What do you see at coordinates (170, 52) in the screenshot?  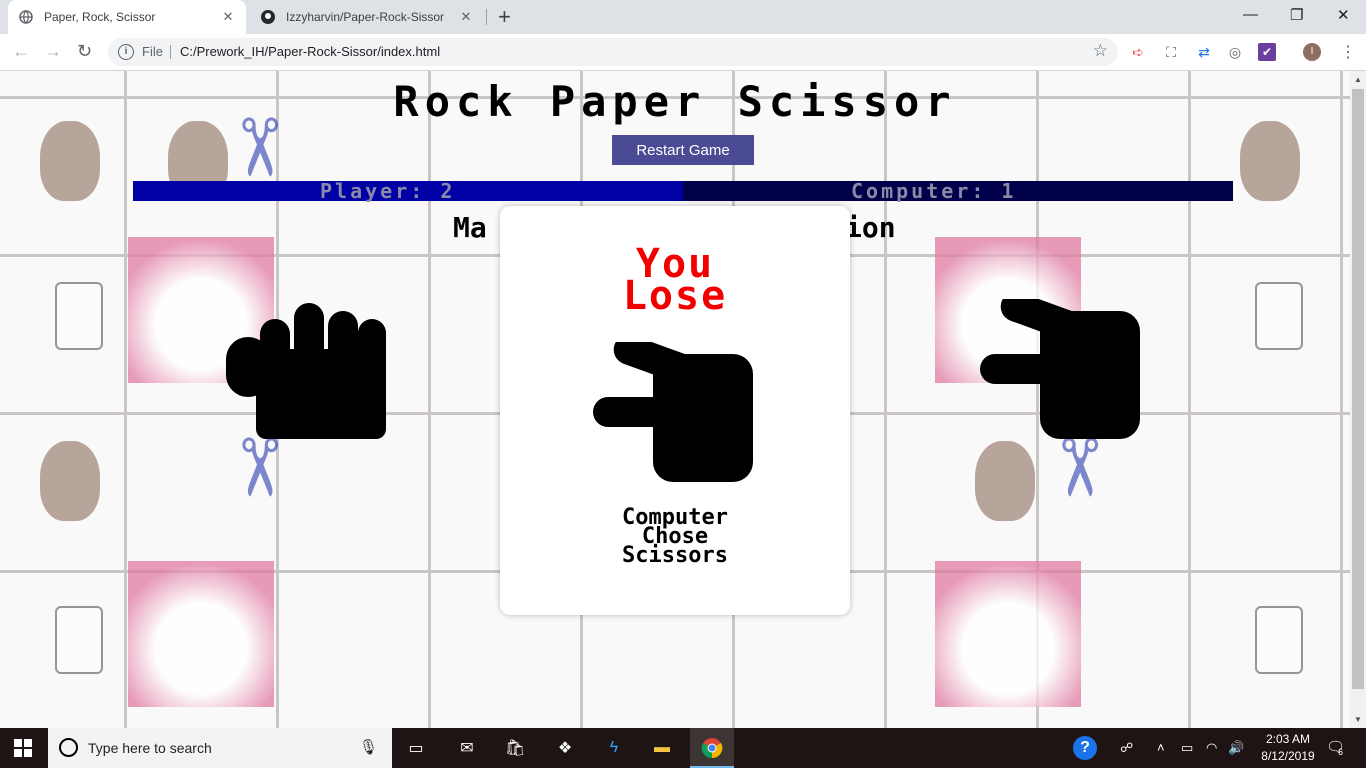 I see `omnibox-divider` at bounding box center [170, 52].